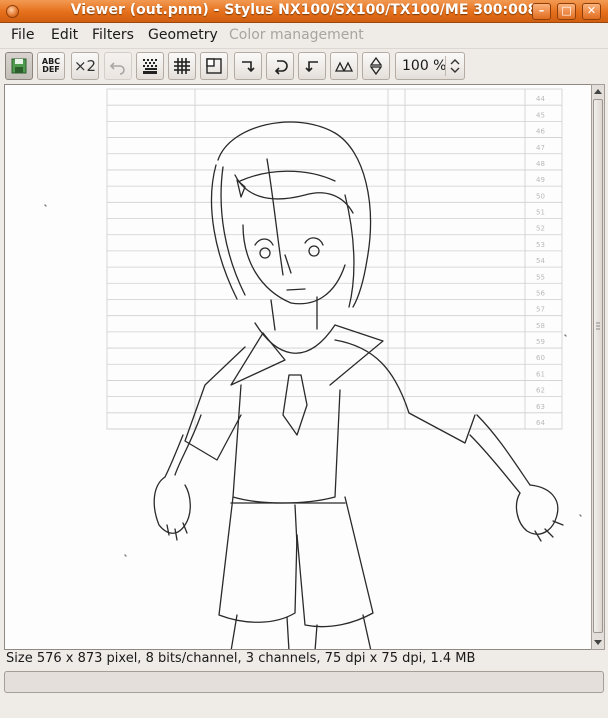  Describe the element at coordinates (183, 35) in the screenshot. I see `menu-geometry: Geometry` at that location.